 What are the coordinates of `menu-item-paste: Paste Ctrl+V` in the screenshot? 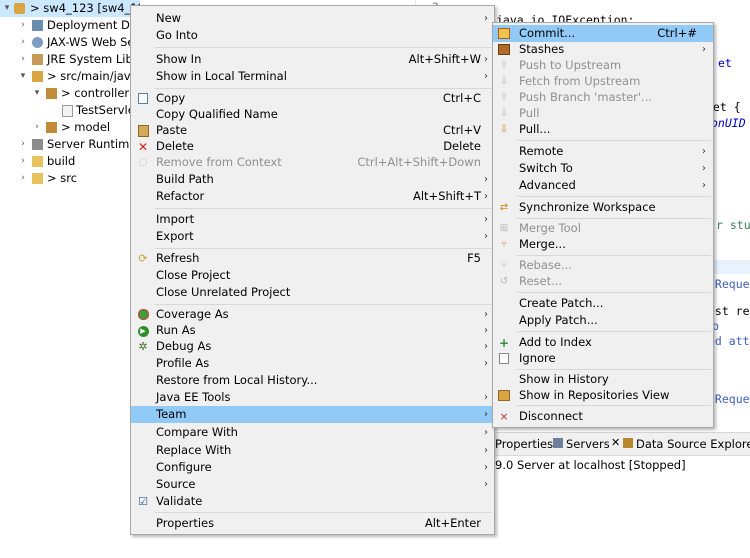 It's located at (312, 130).